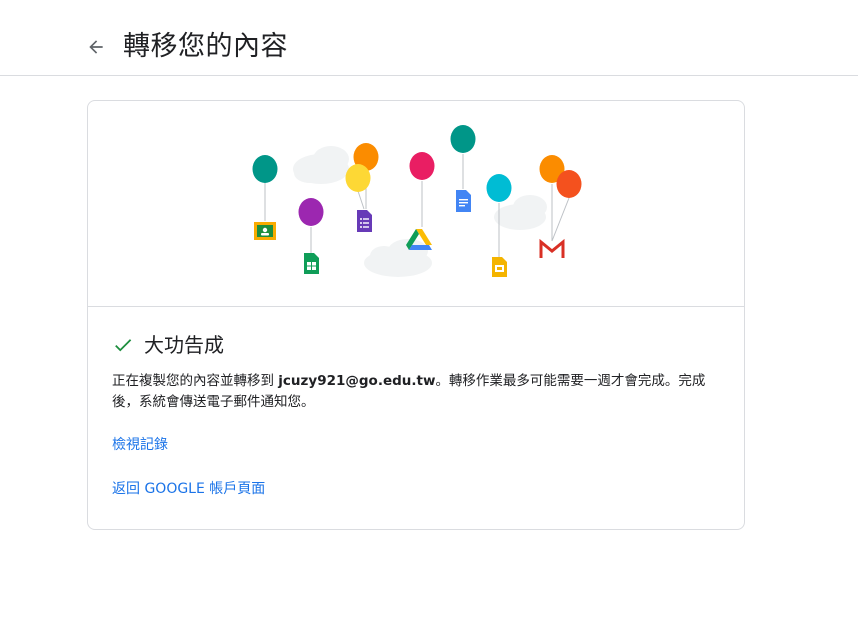  Describe the element at coordinates (419, 239) in the screenshot. I see `drive-icon` at that location.